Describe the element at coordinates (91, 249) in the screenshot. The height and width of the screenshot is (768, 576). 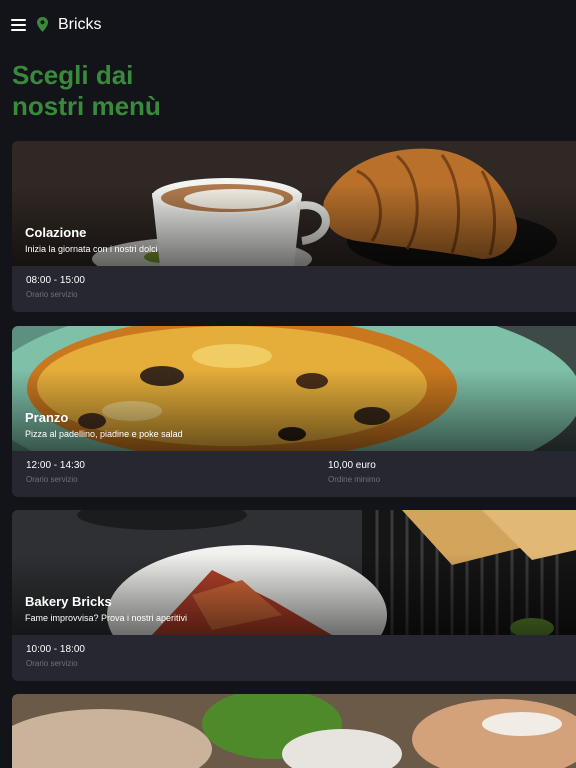
I see `menu-card-description: Inizia la giornata con i nostri dolci` at that location.